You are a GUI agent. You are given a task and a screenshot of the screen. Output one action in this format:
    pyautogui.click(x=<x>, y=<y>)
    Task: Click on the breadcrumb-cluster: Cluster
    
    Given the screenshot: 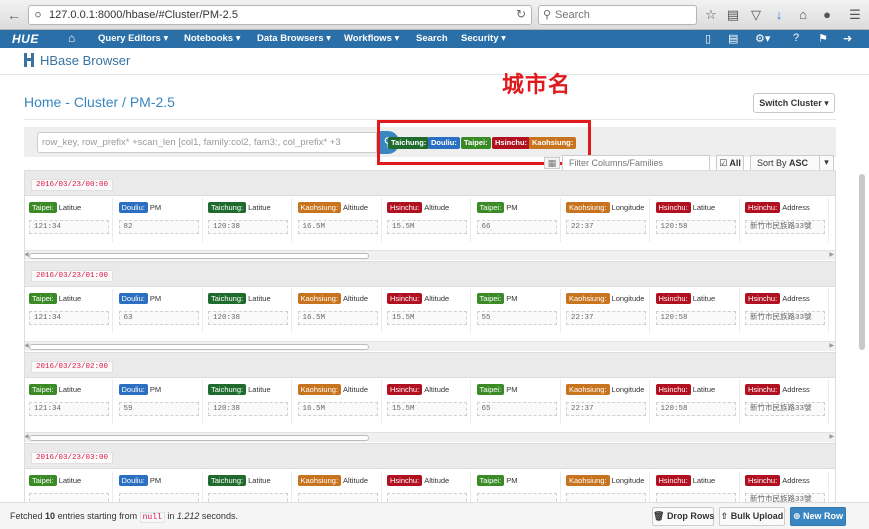 What is the action you would take?
    pyautogui.click(x=96, y=102)
    